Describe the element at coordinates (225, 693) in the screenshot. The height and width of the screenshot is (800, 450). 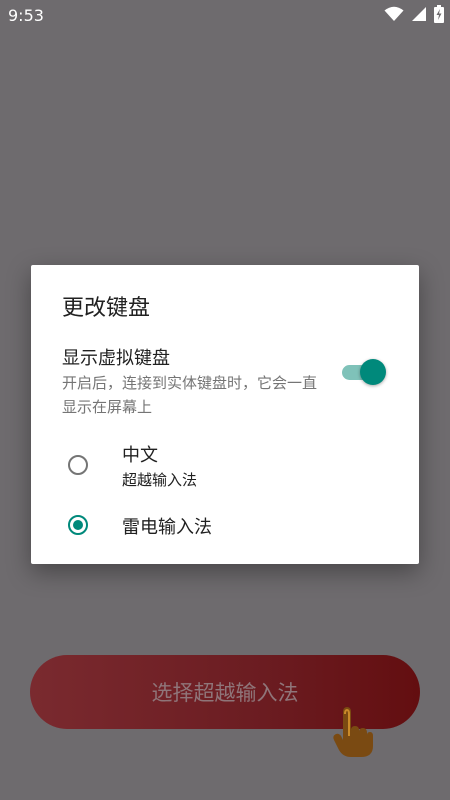
I see `select-input-method-label: 选择超越输入法` at that location.